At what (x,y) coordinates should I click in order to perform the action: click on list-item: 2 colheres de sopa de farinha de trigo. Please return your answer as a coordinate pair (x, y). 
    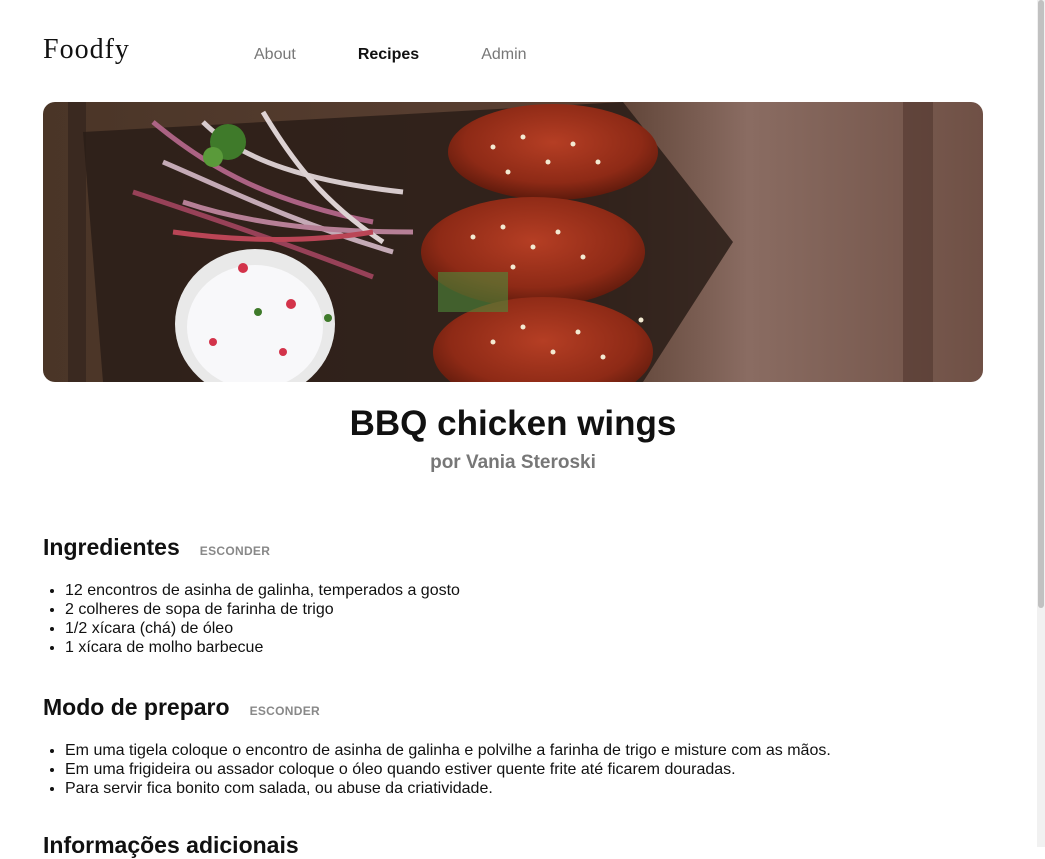
    Looking at the image, I should click on (262, 609).